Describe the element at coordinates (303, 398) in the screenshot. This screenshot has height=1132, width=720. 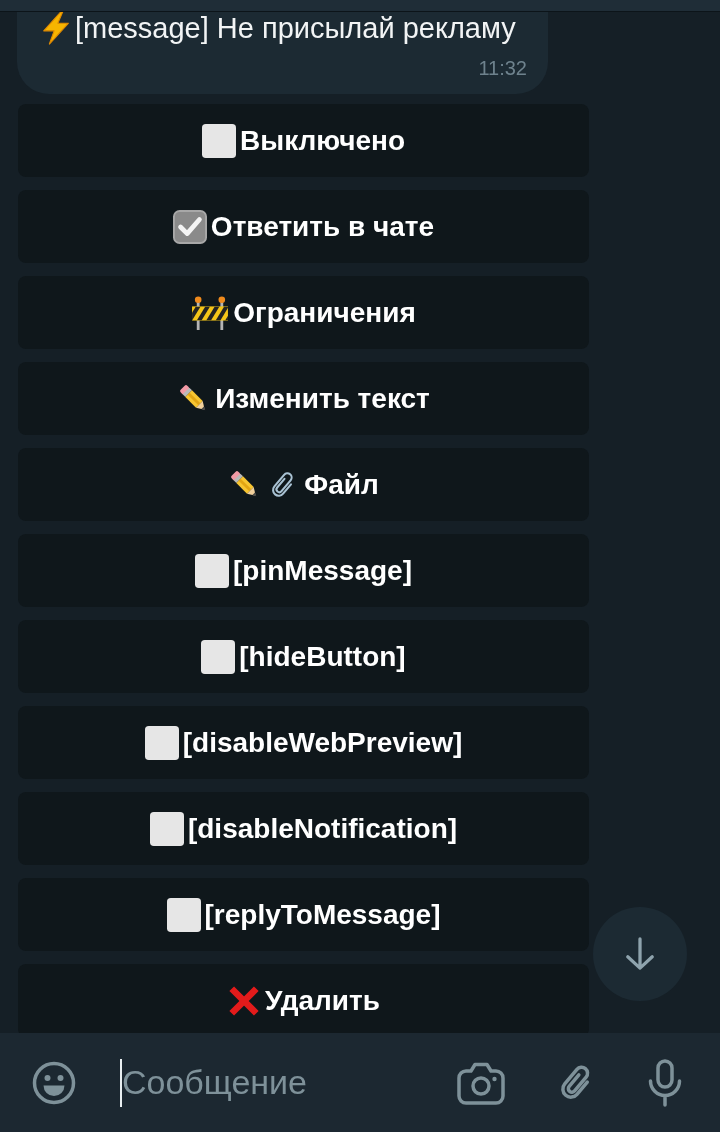
I see `keyboard-button: Изменить текст` at that location.